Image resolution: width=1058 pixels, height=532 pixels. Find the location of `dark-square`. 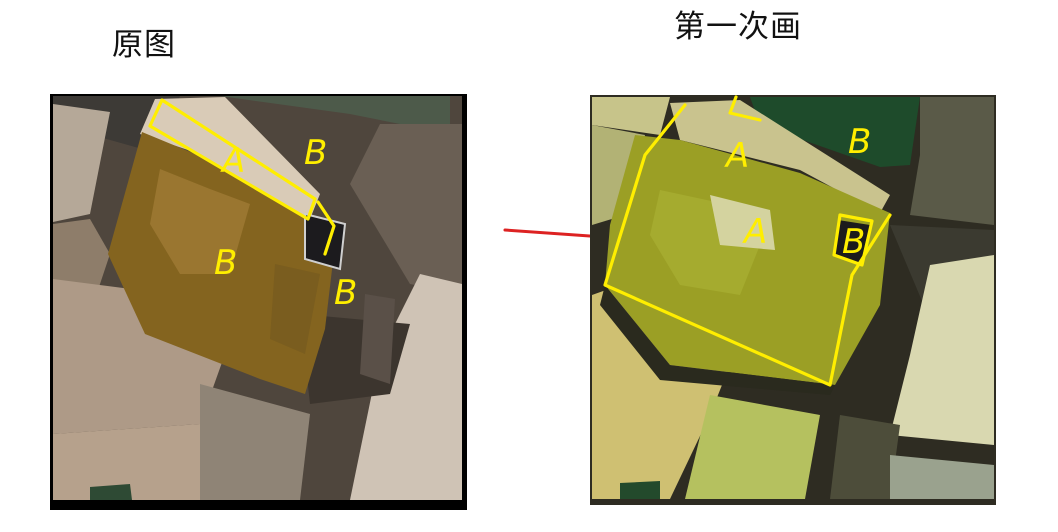

dark-square is located at coordinates (325, 241).